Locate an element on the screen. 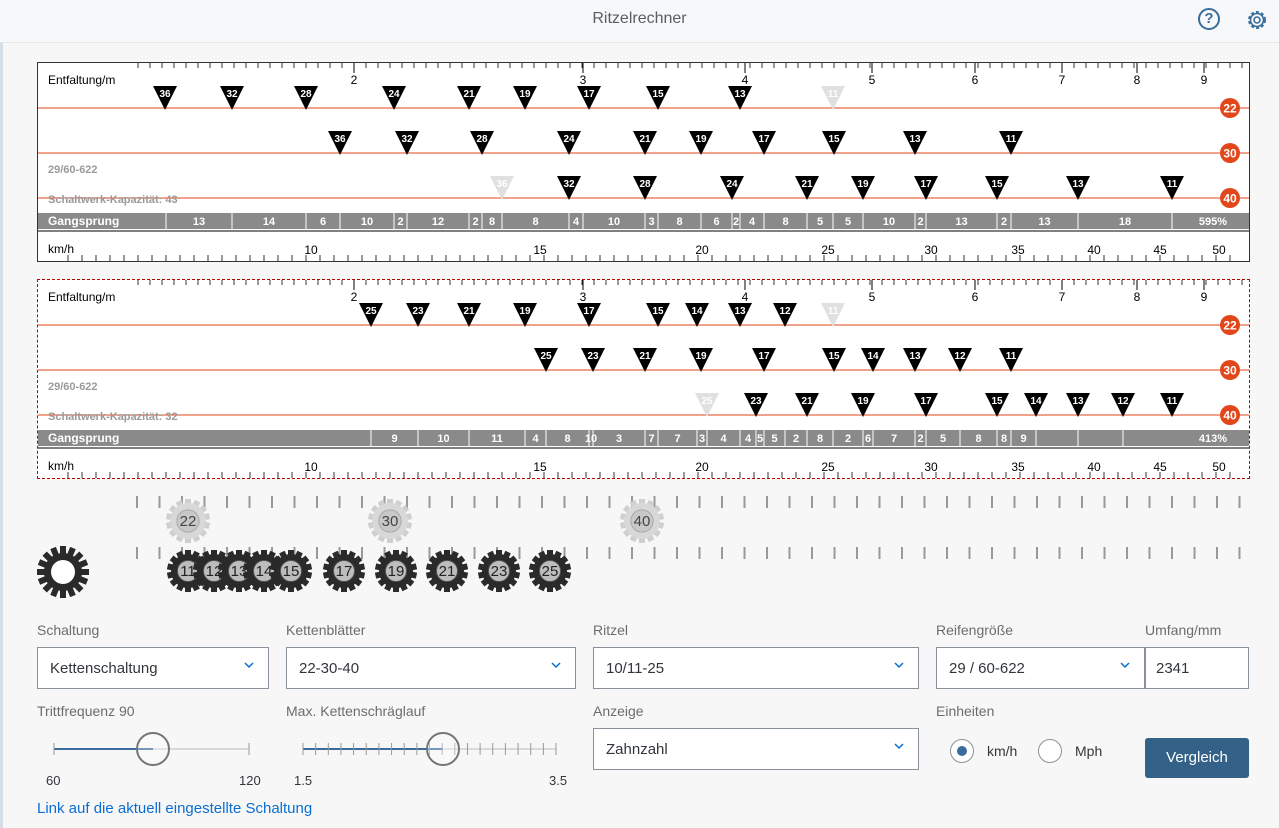 Image resolution: width=1279 pixels, height=828 pixels. chainring-badge-label: 30 is located at coordinates (1230, 154).